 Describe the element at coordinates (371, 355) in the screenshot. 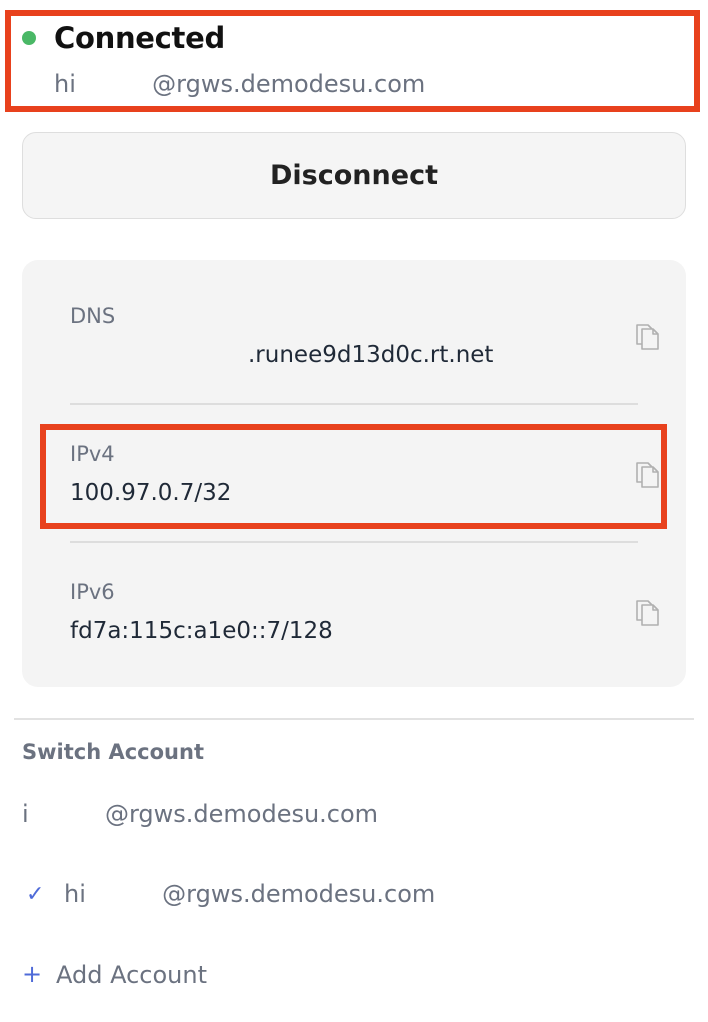

I see `dns-value: .runee9d13d0c.rt.net` at that location.